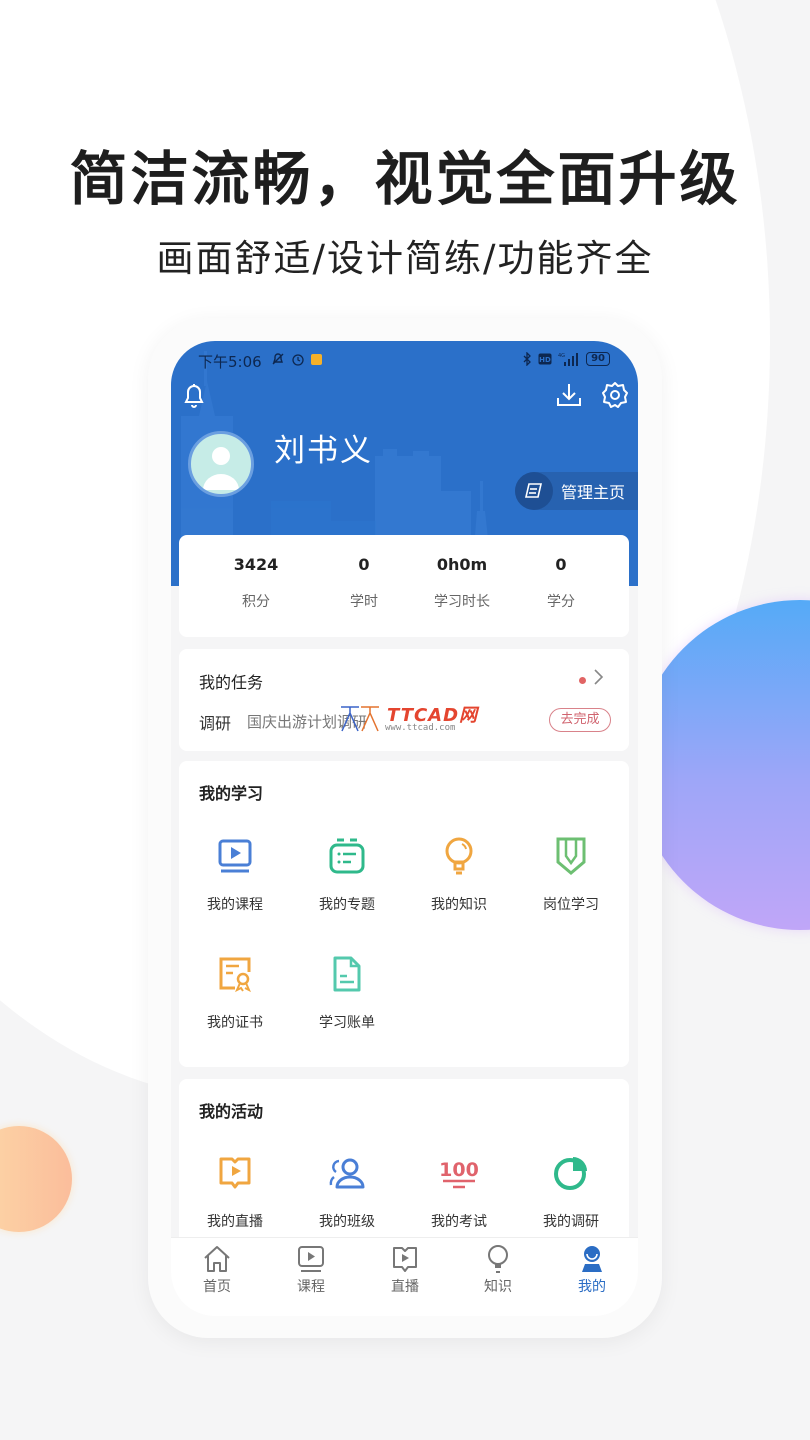 Image resolution: width=810 pixels, height=1440 pixels. What do you see at coordinates (347, 875) in the screenshot?
I see `grid-item-my-topics: 我的专题` at bounding box center [347, 875].